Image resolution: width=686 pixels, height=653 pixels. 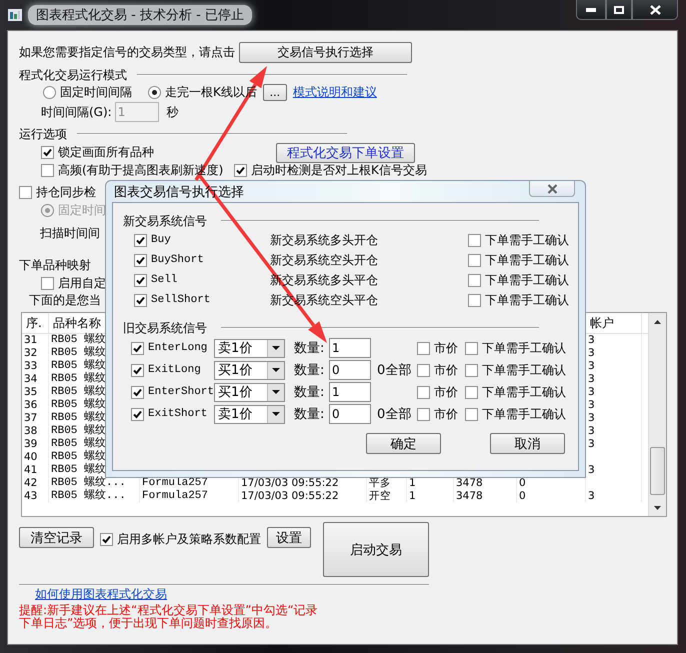 I want to click on column-header: 品种名称, so click(x=77, y=323).